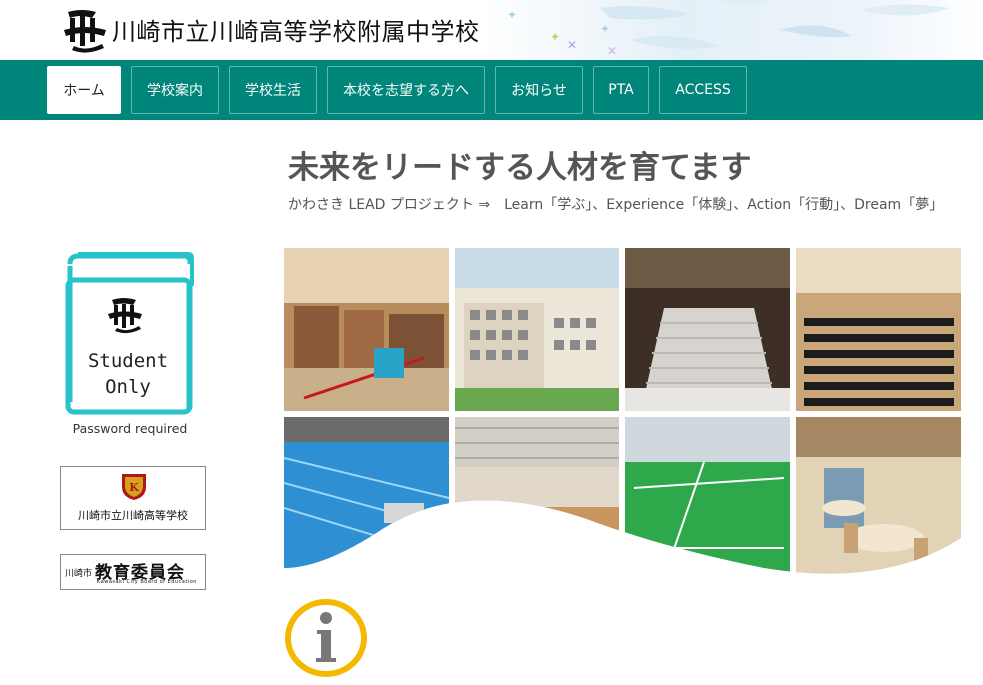  I want to click on highschool-crest-icon: K, so click(134, 487).